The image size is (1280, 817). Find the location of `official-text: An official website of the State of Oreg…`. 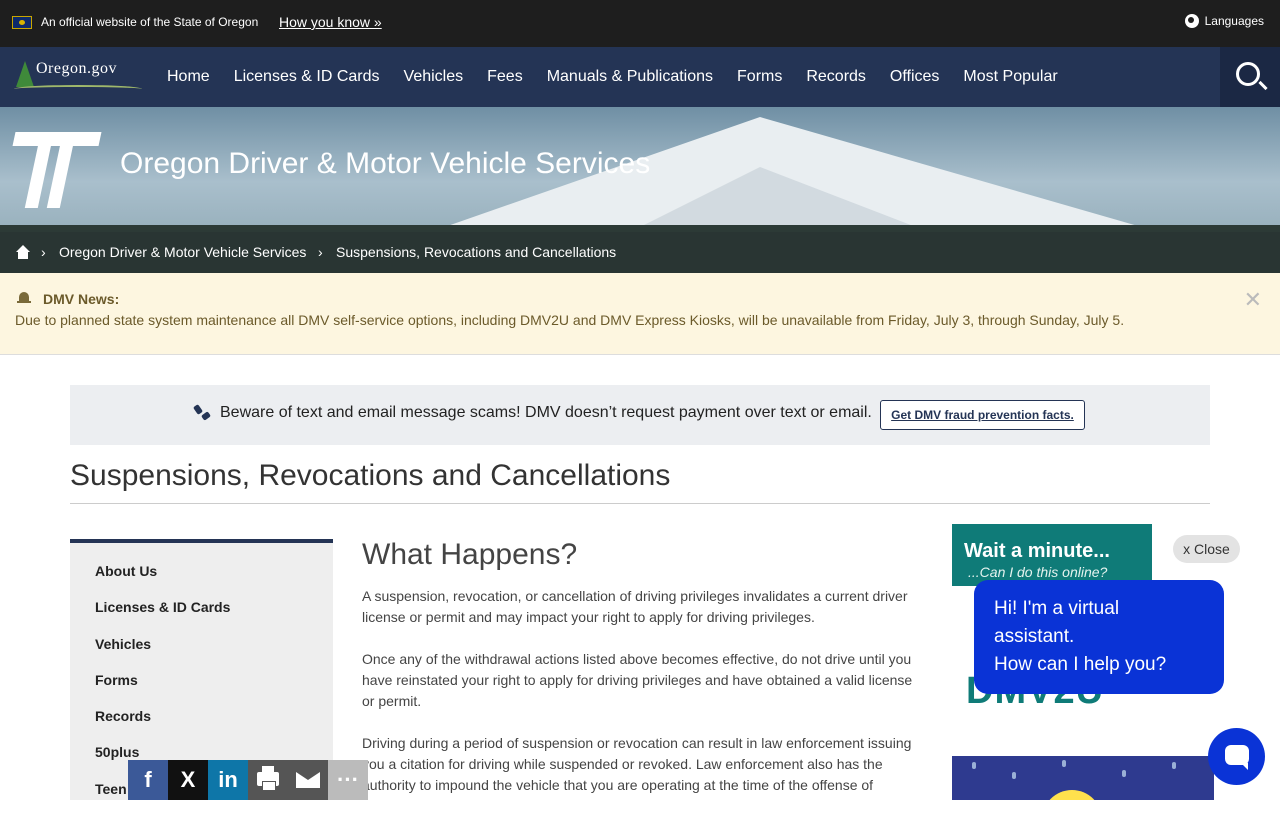

official-text: An official website of the State of Oreg… is located at coordinates (150, 22).